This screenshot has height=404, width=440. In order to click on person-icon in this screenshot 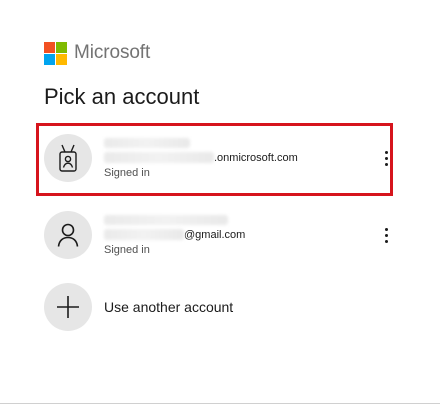, I will do `click(68, 235)`.